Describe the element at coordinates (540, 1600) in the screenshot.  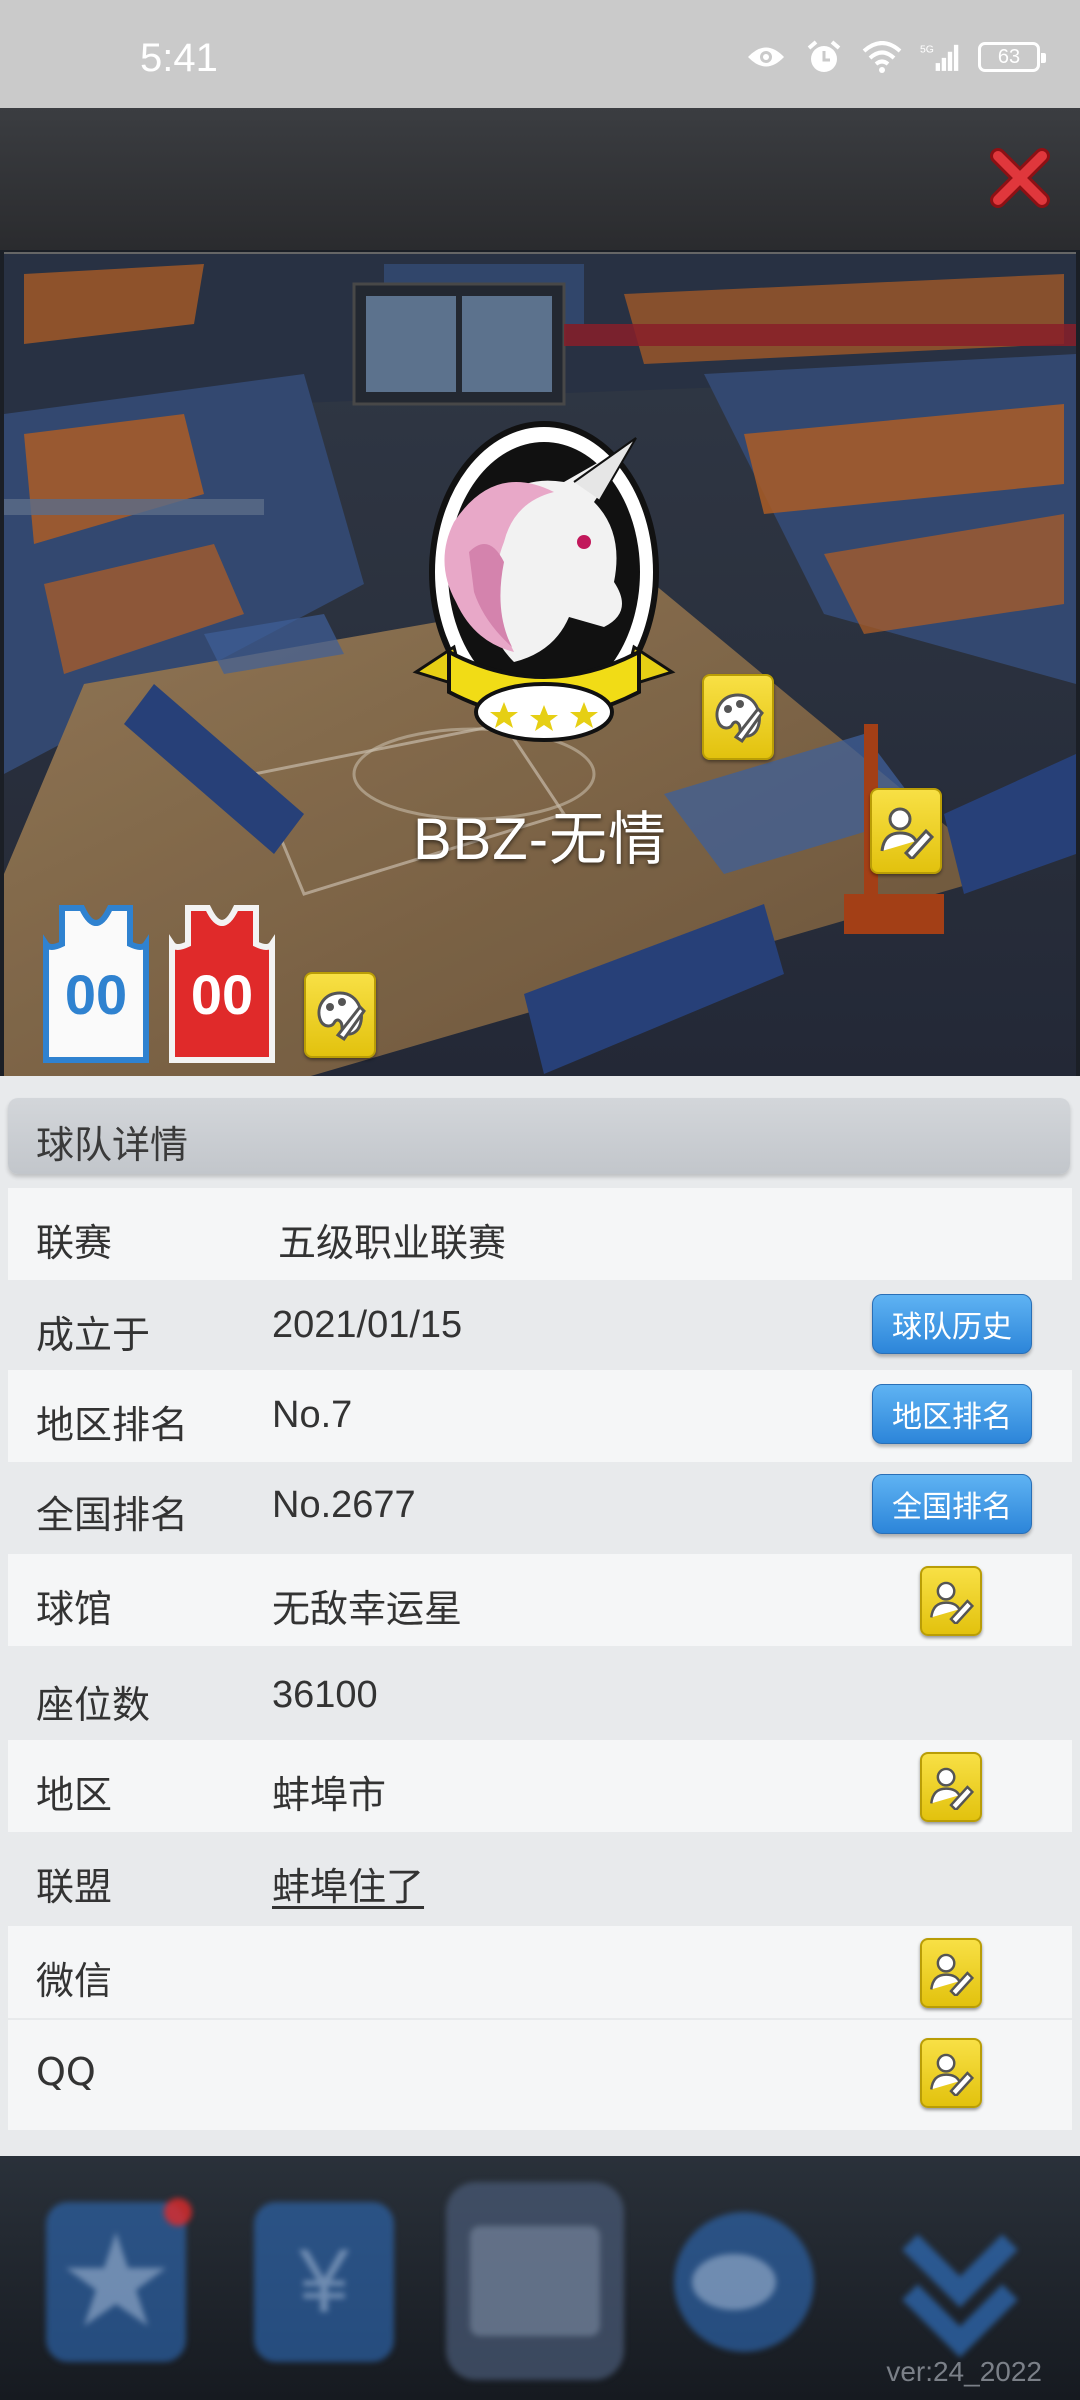
I see `detail-row-arena: 球馆 无敌幸运星` at that location.